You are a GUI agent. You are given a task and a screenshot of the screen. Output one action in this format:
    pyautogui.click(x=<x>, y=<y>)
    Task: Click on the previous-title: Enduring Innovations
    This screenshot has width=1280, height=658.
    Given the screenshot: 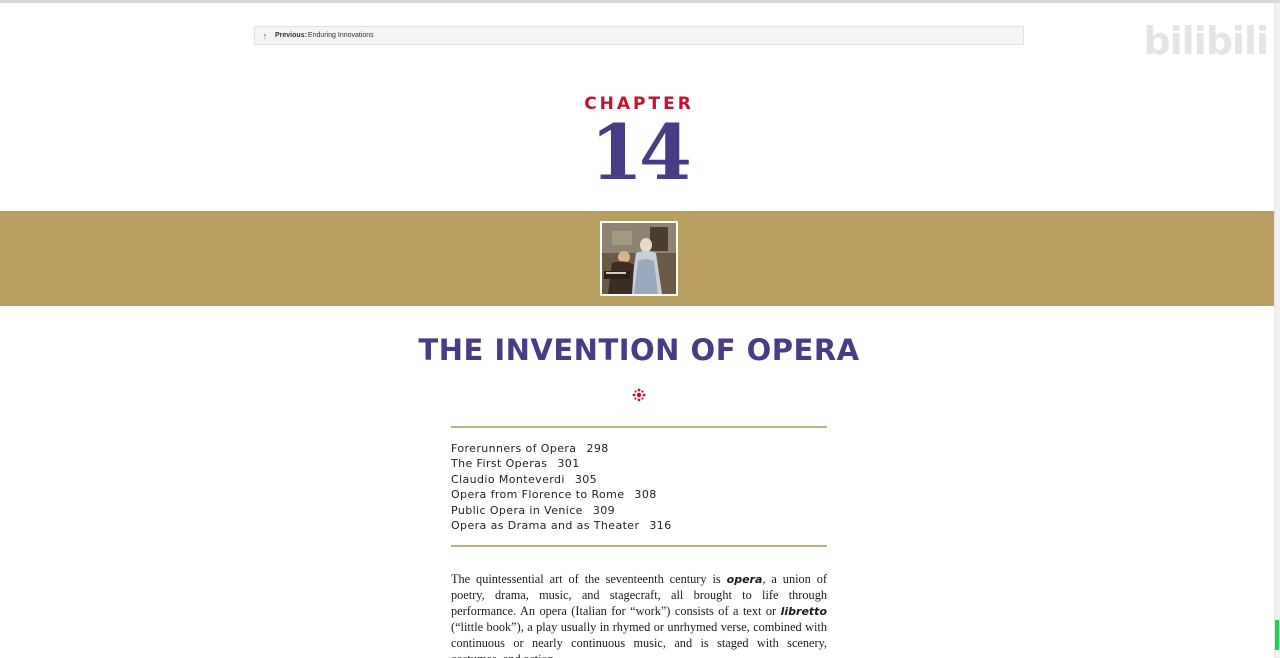 What is the action you would take?
    pyautogui.click(x=340, y=35)
    